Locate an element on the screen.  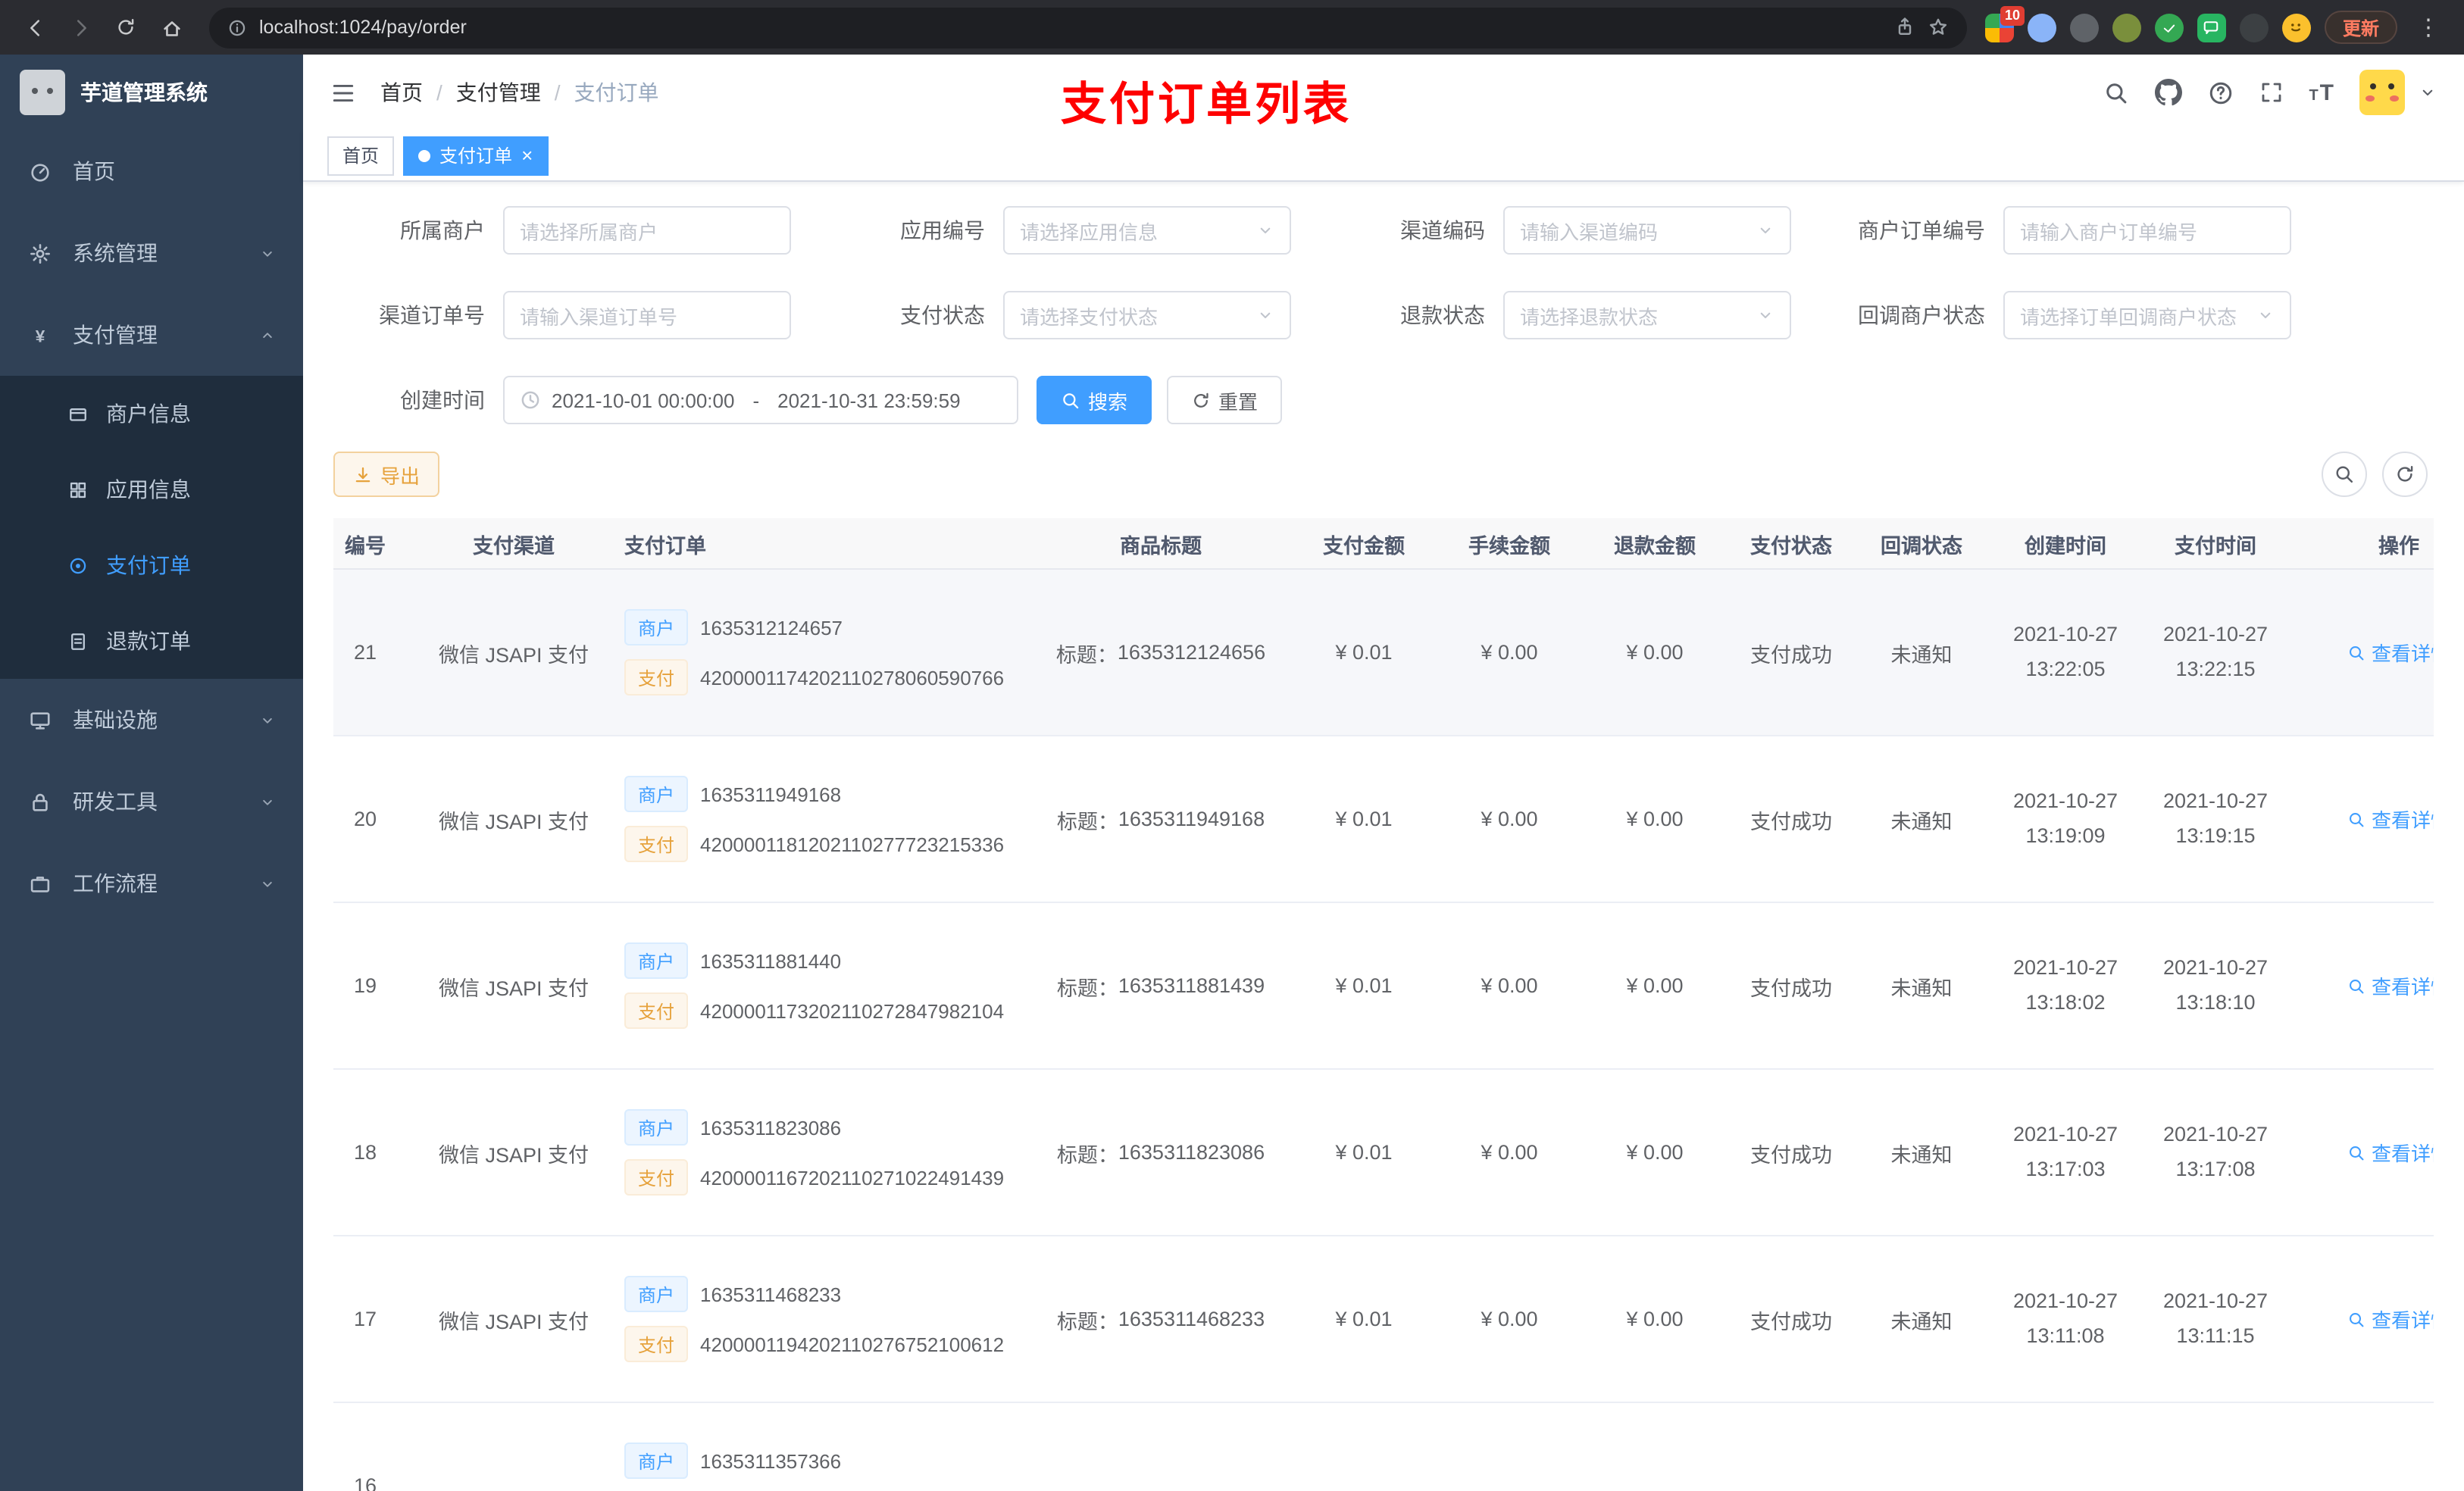
tab-pay-order: 支付订单 × is located at coordinates (476, 155).